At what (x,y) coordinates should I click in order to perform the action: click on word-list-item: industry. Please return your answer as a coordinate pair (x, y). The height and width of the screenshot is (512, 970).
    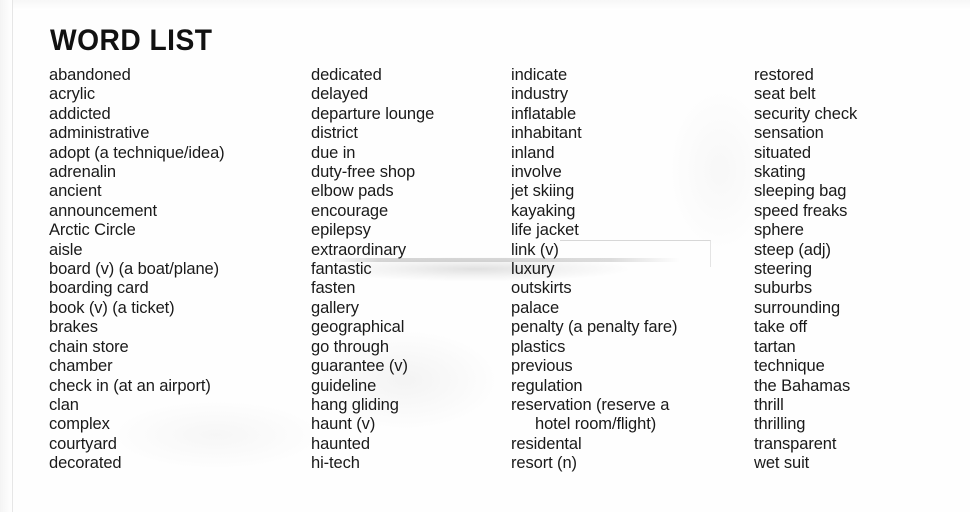
    Looking at the image, I should click on (539, 94).